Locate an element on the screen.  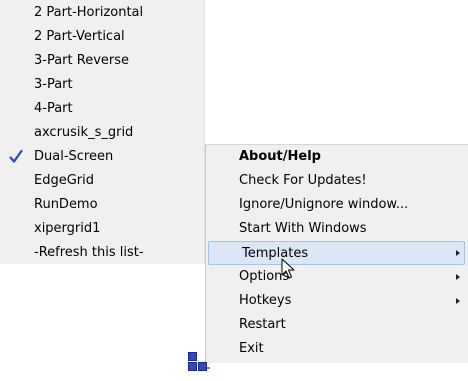
template-item-4-part: 4-Part is located at coordinates (102, 109).